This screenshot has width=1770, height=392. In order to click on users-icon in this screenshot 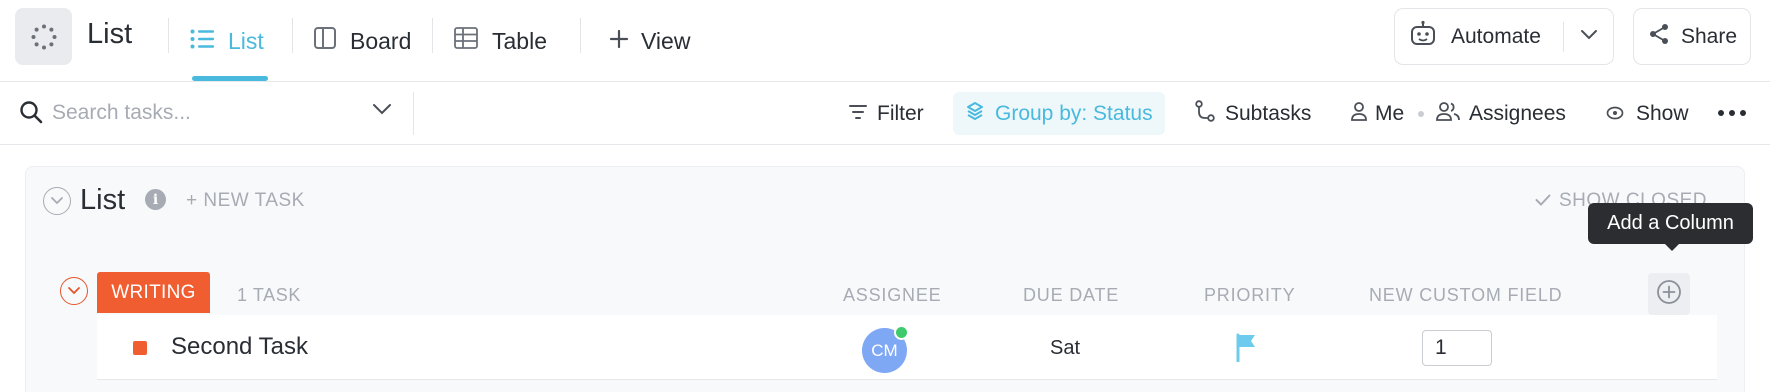, I will do `click(1448, 114)`.